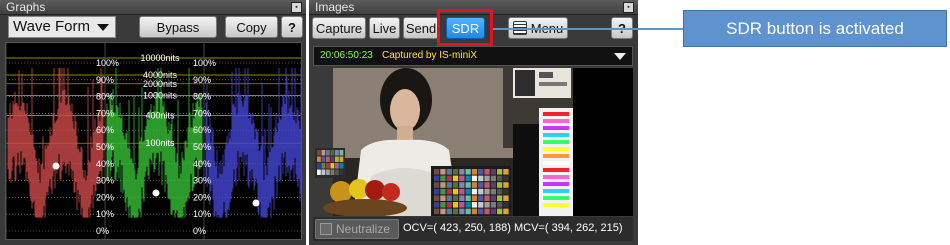  Describe the element at coordinates (107, 63) in the screenshot. I see `scale-label-left: 100%` at that location.